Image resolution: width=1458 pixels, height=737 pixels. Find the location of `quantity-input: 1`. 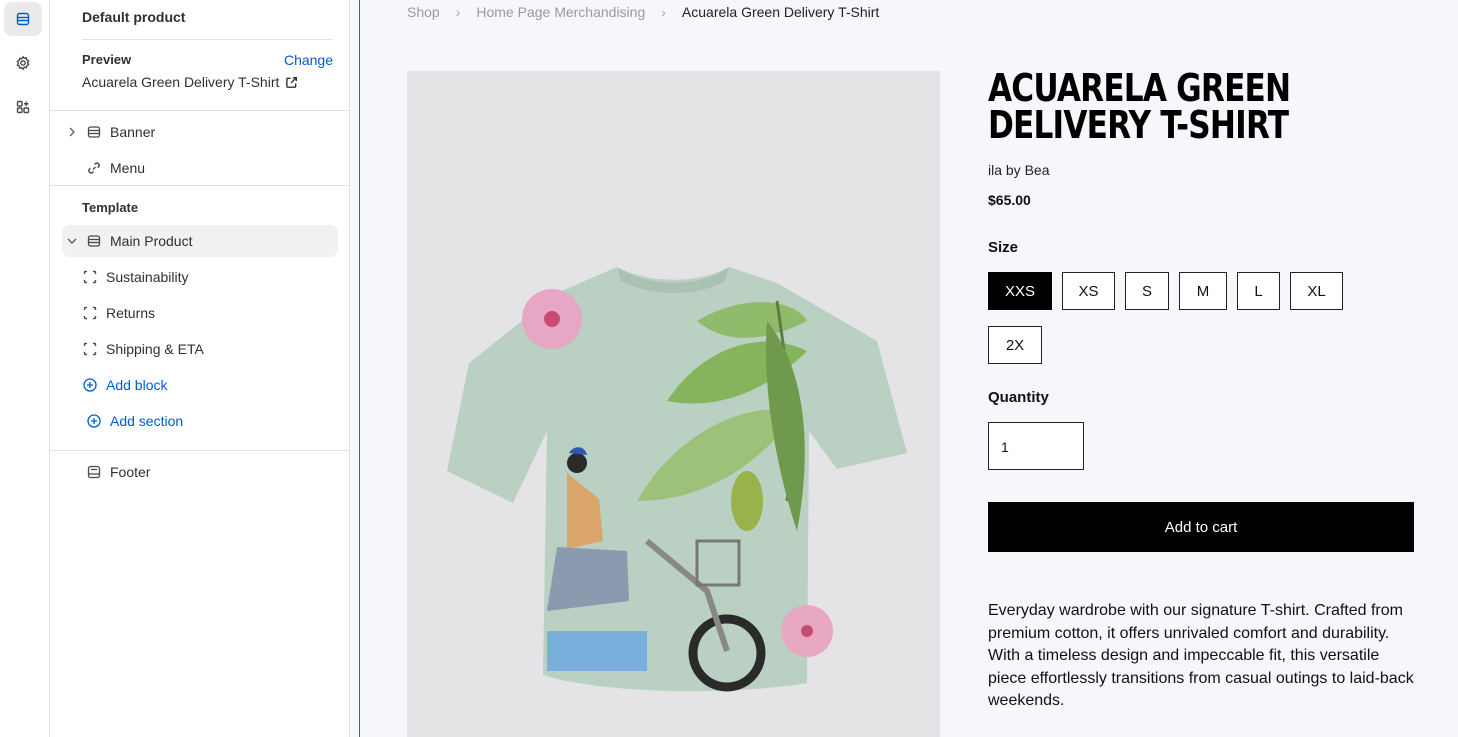

quantity-input: 1 is located at coordinates (1036, 446).